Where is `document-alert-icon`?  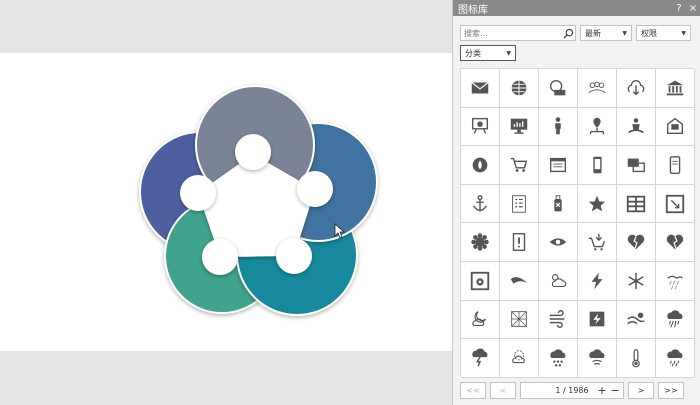 document-alert-icon is located at coordinates (519, 242).